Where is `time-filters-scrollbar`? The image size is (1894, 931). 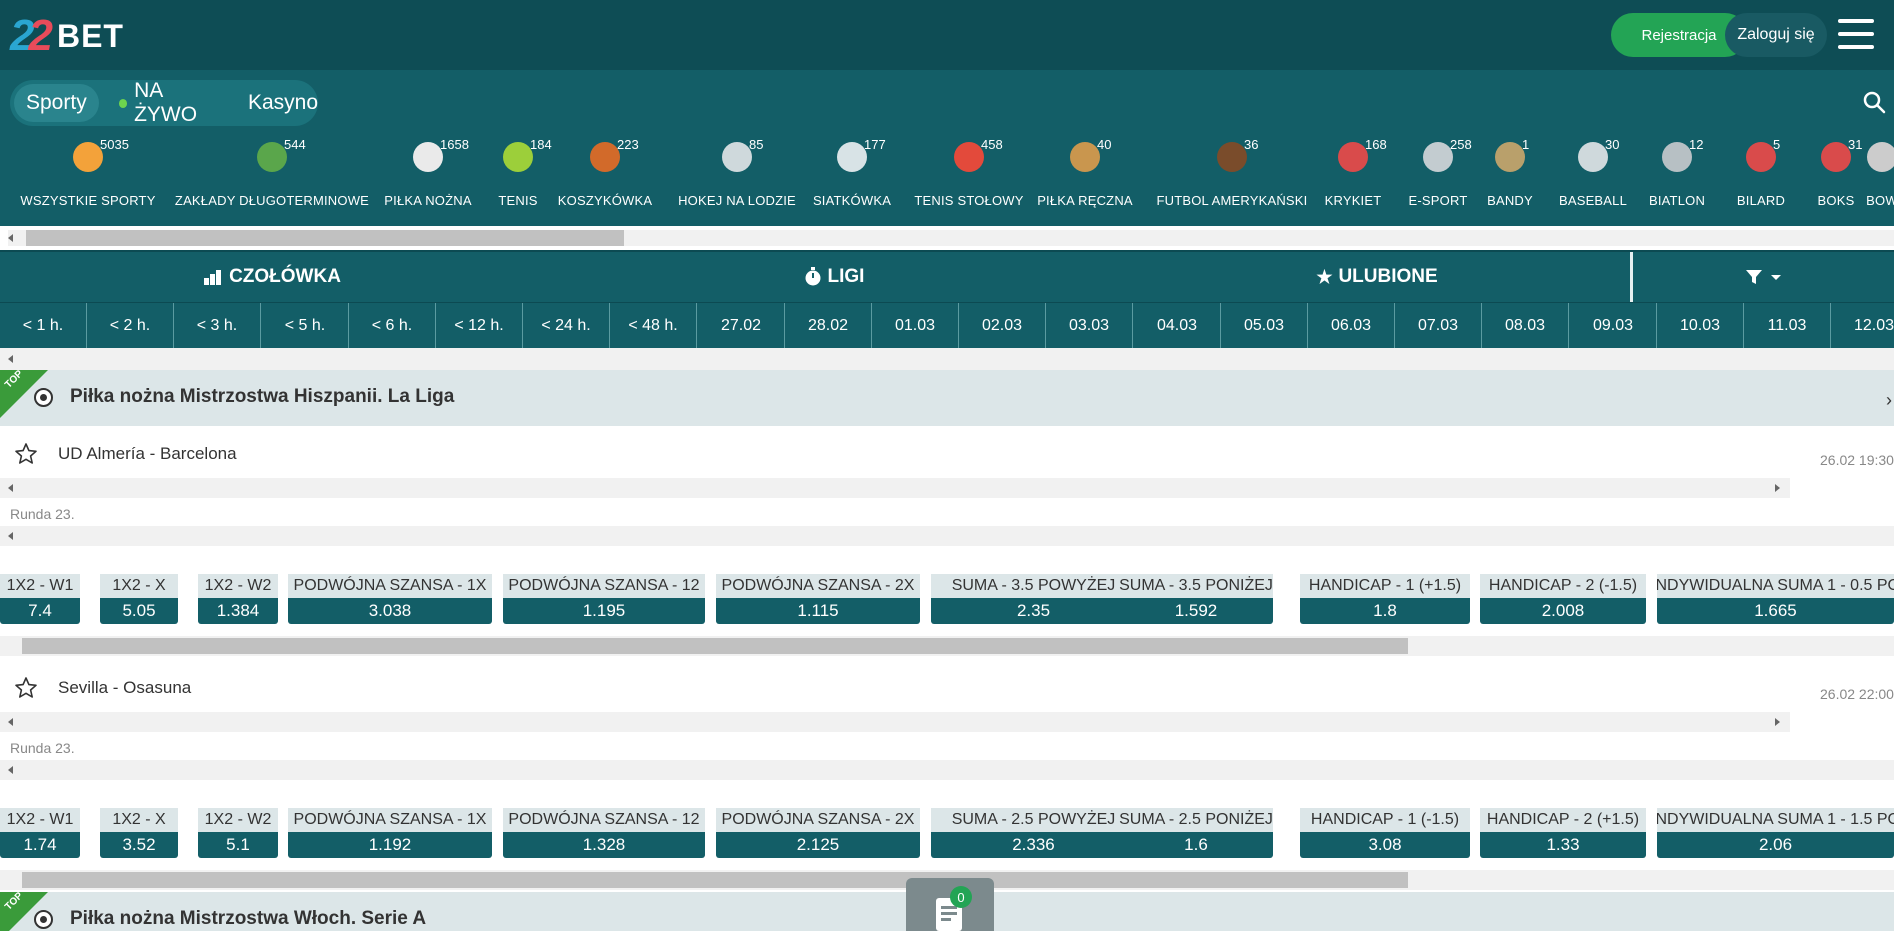 time-filters-scrollbar is located at coordinates (947, 359).